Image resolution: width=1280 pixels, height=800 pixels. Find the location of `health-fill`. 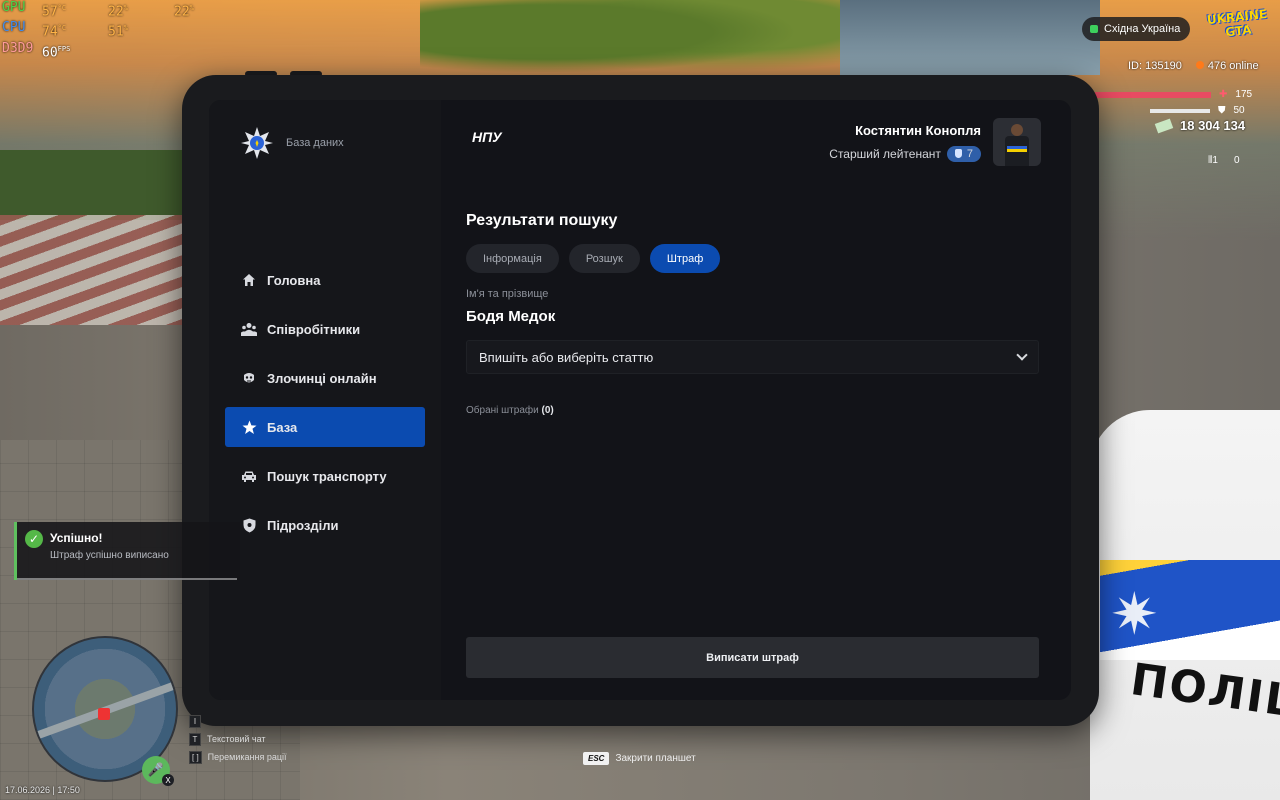

health-fill is located at coordinates (1153, 94).